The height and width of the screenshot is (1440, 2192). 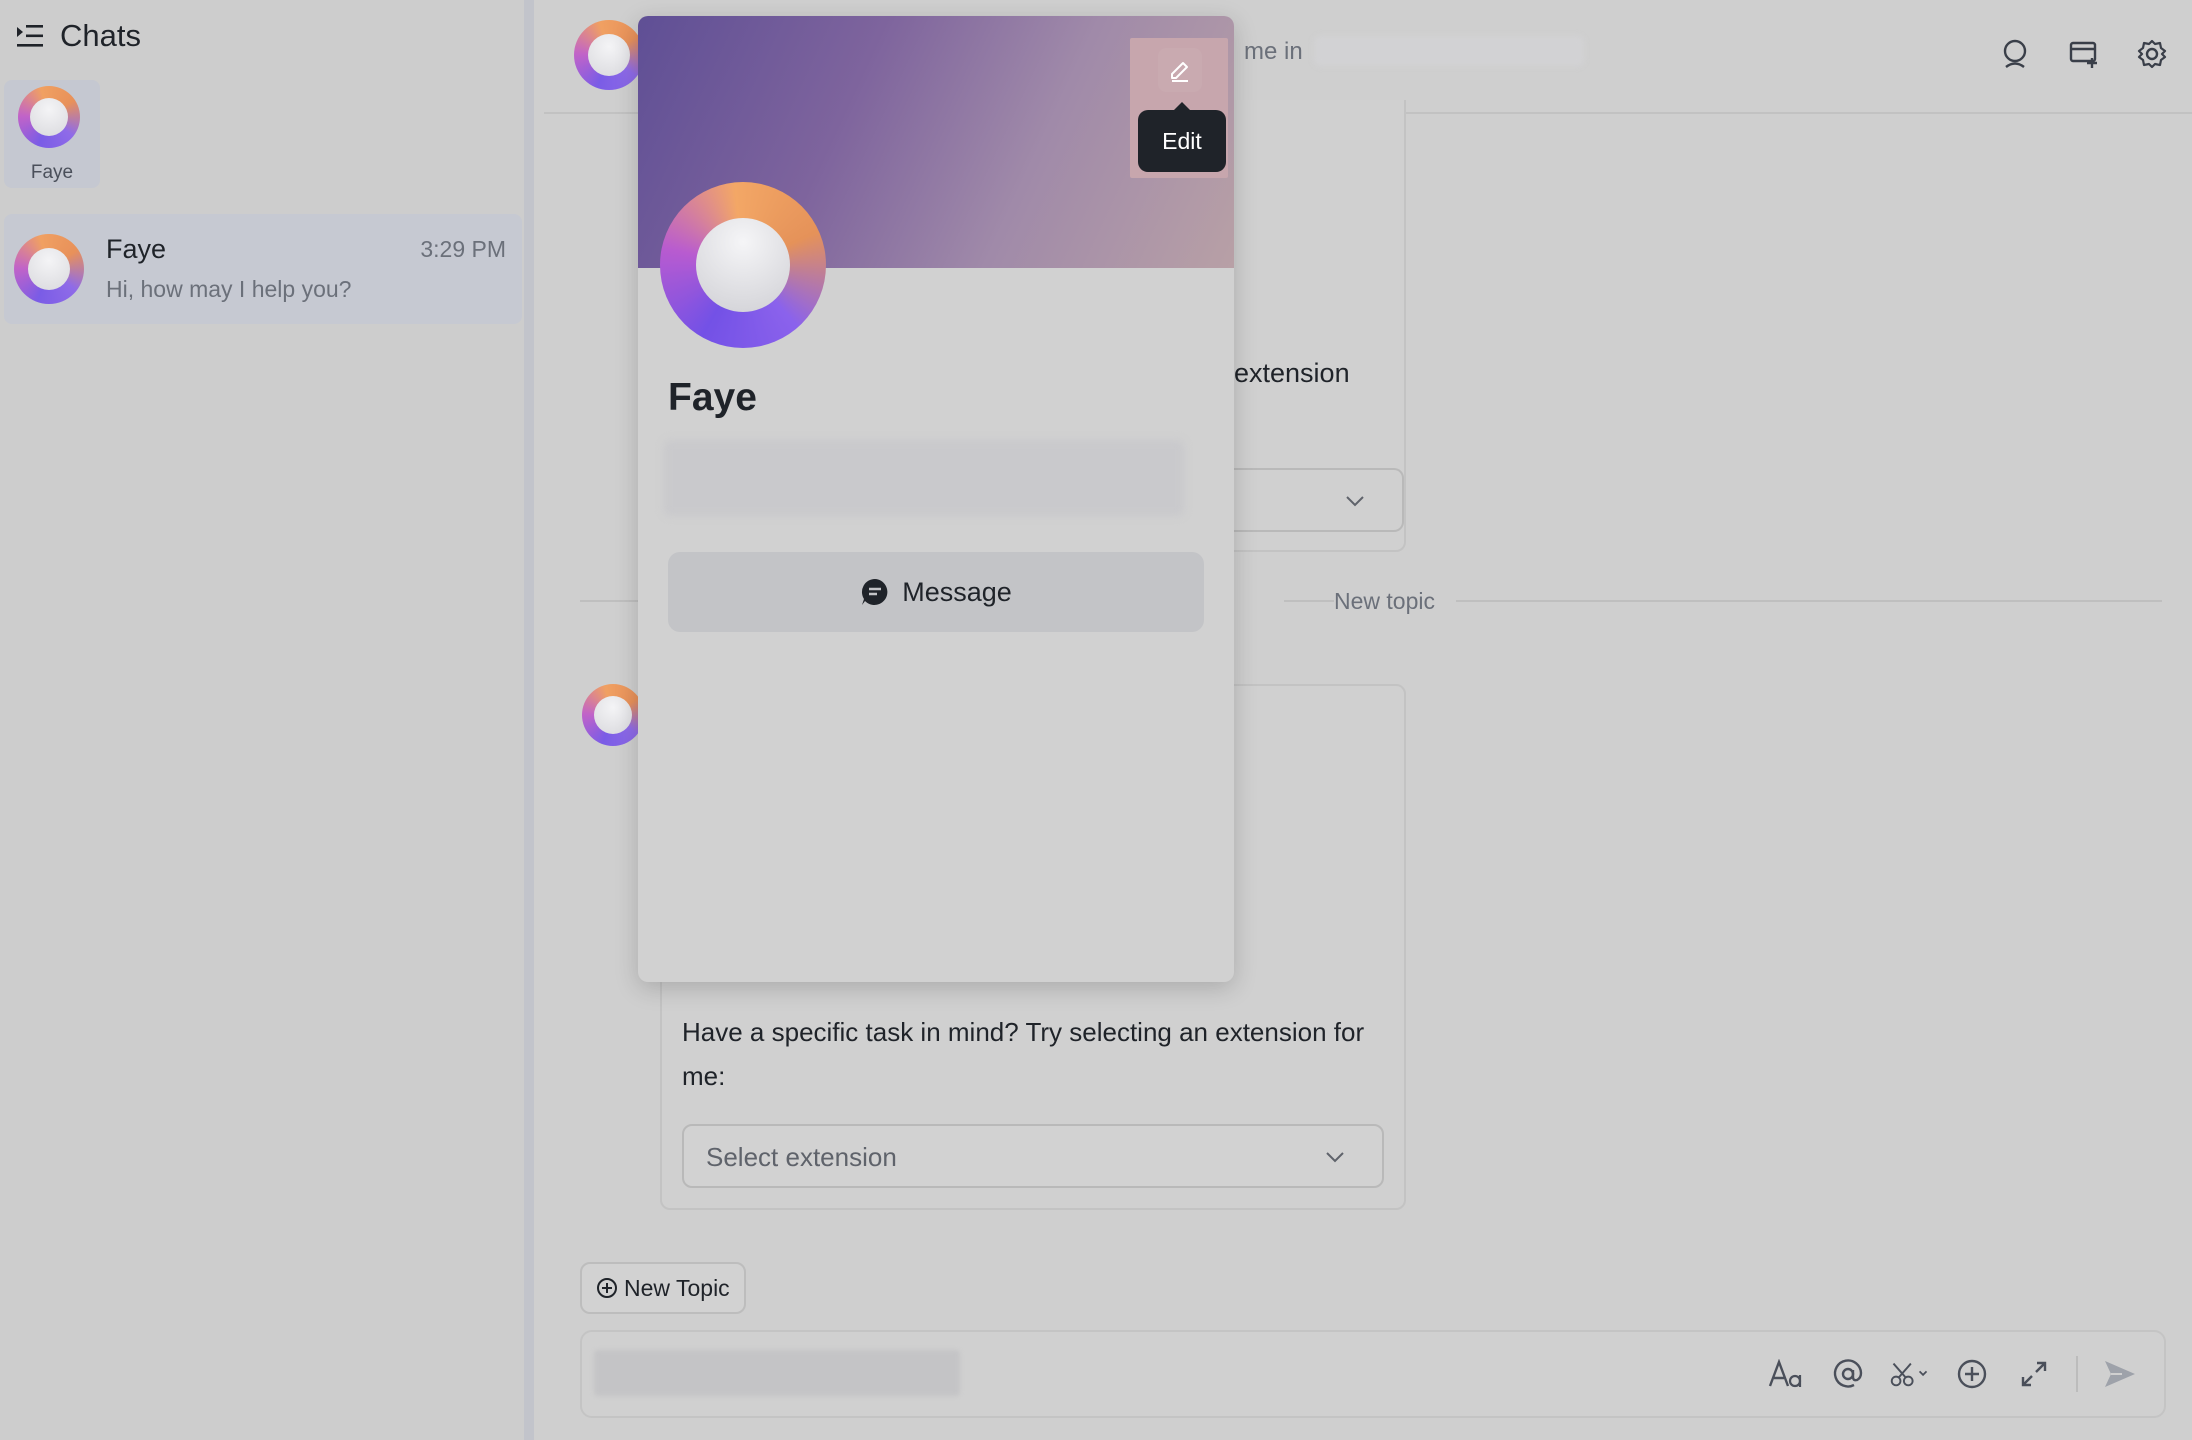 I want to click on profile-name: Faye, so click(x=712, y=397).